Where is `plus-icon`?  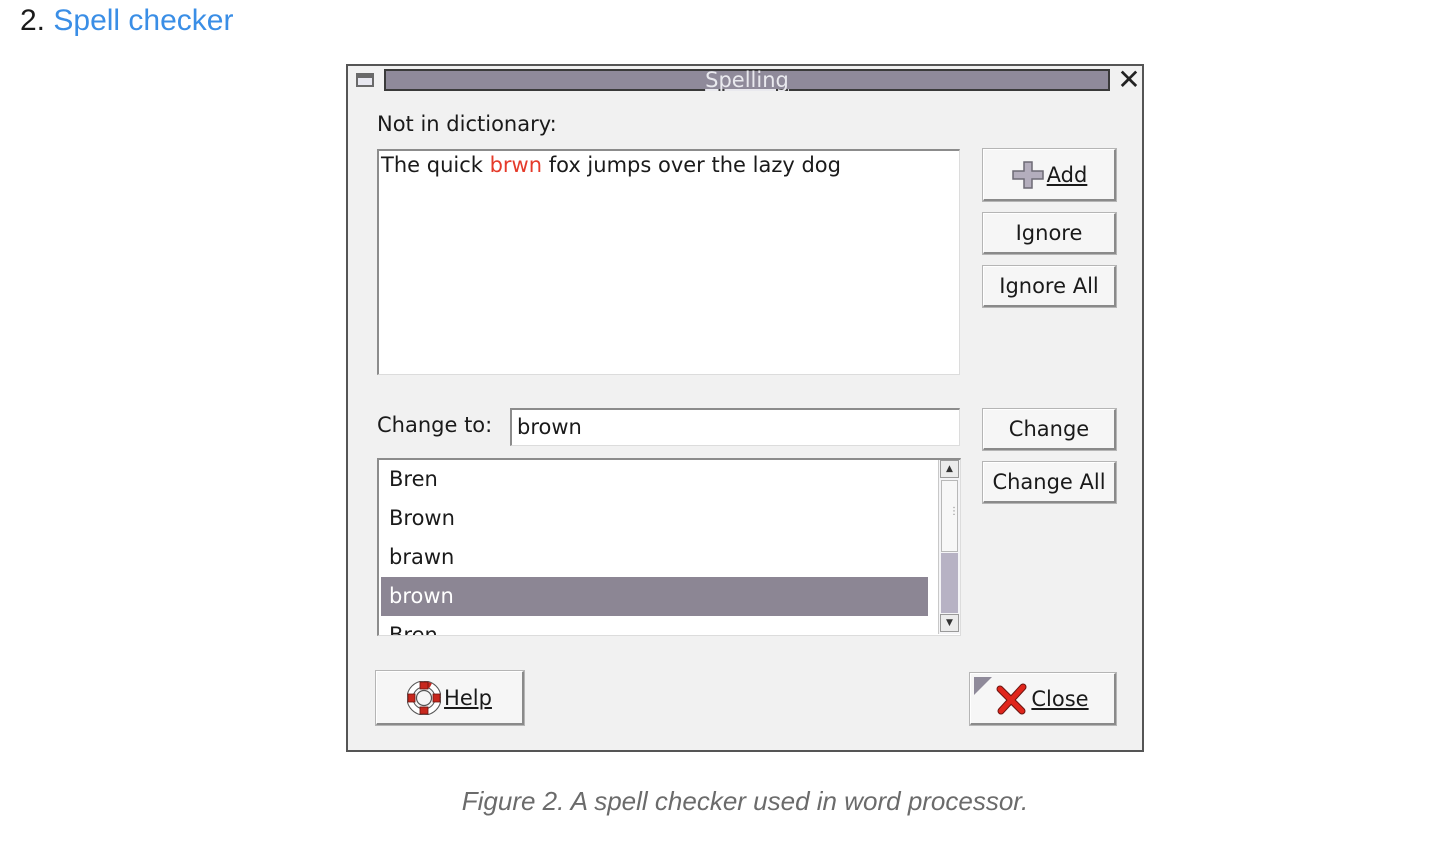 plus-icon is located at coordinates (1027, 174).